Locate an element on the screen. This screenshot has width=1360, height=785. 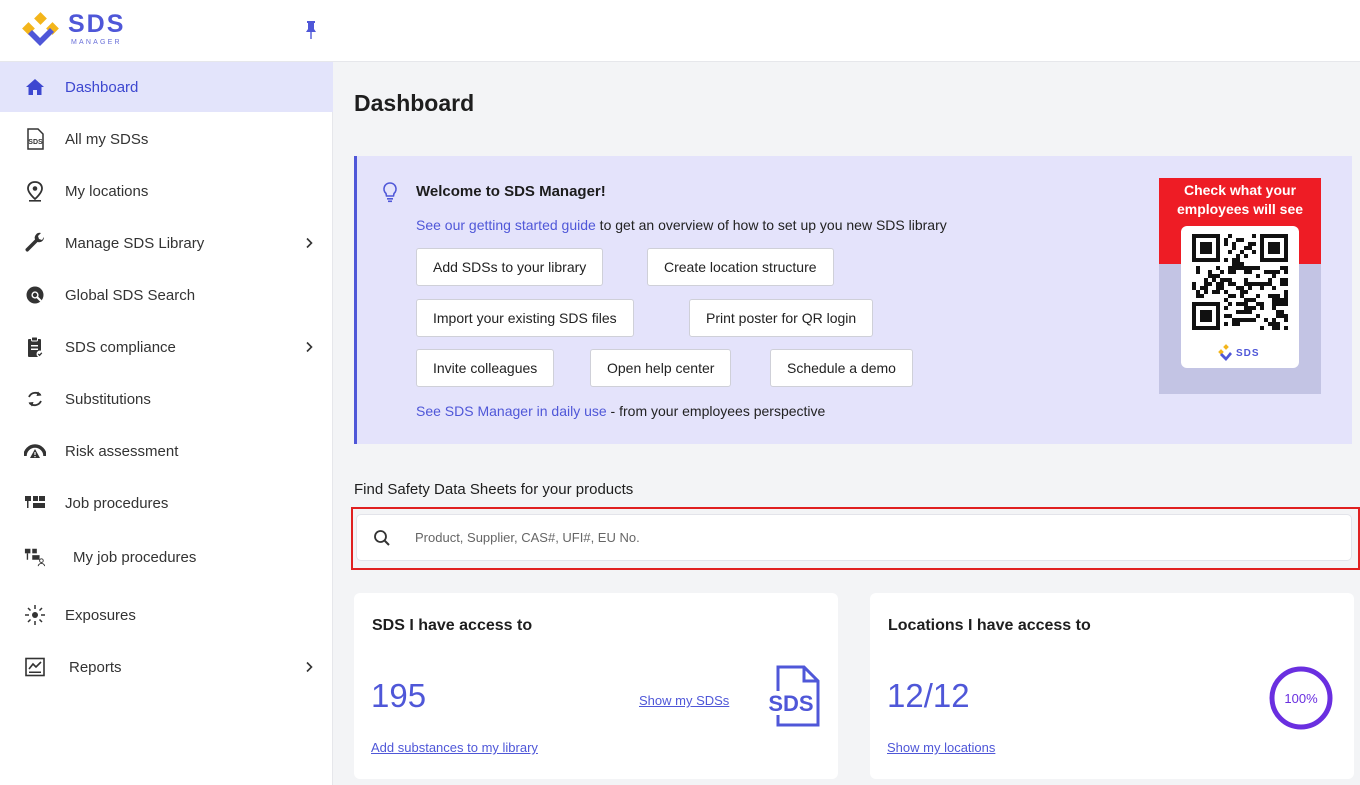
sds-doc-icon: SDS is located at coordinates (35, 139).